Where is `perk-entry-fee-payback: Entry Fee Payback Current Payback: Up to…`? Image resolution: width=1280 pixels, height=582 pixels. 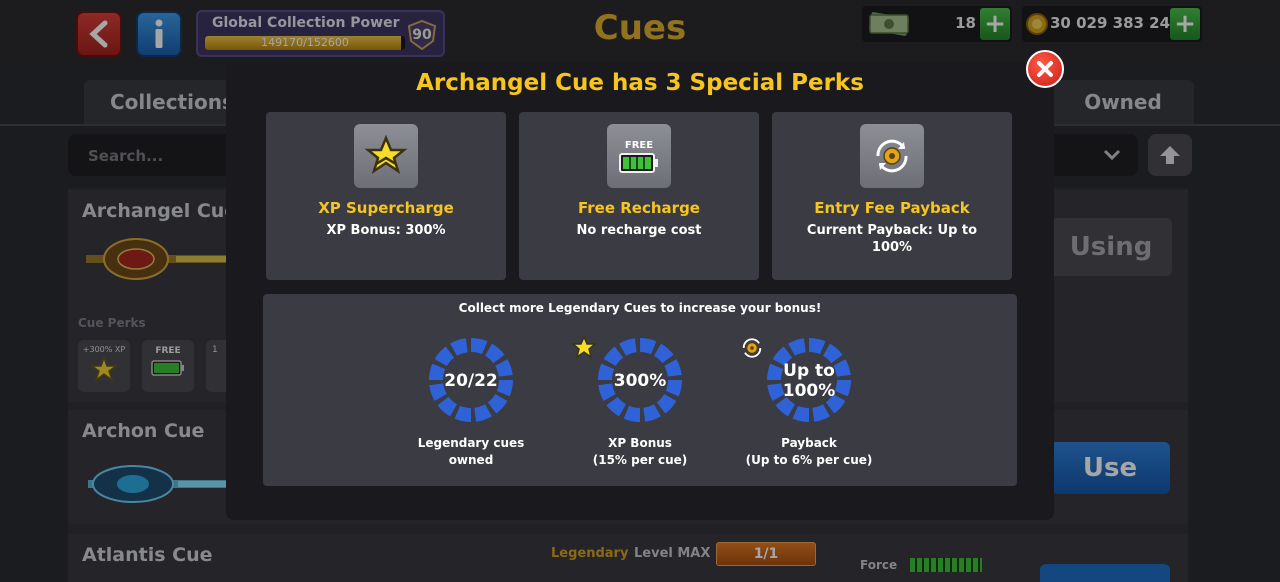
perk-entry-fee-payback: Entry Fee Payback Current Payback: Up to… is located at coordinates (892, 196).